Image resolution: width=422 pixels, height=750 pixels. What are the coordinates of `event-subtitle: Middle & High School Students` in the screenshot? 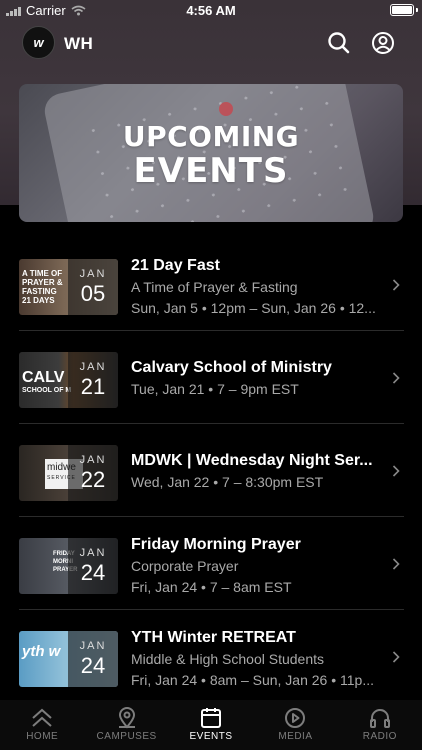 It's located at (227, 659).